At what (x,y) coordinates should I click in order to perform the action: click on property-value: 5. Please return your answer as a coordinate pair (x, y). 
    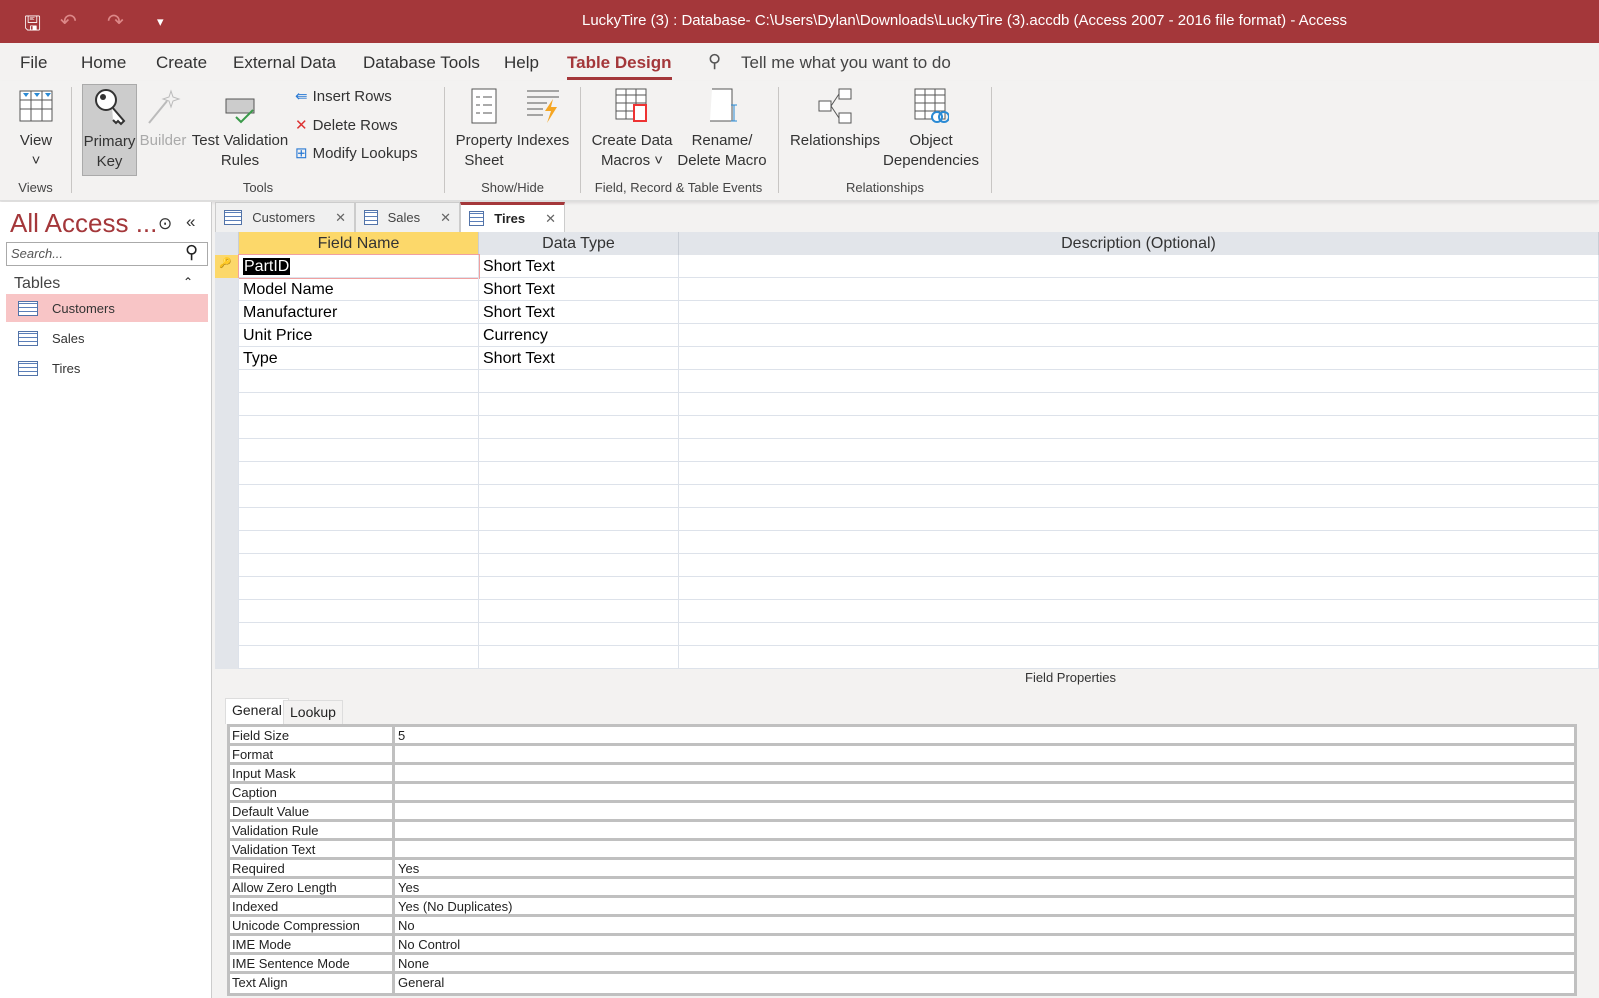
    Looking at the image, I should click on (984, 735).